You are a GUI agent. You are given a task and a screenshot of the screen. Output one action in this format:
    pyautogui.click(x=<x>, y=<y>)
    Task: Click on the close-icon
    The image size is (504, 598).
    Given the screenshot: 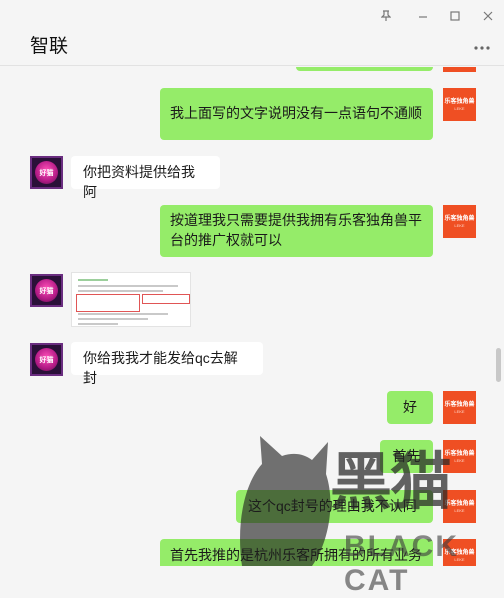 What is the action you would take?
    pyautogui.click(x=488, y=17)
    